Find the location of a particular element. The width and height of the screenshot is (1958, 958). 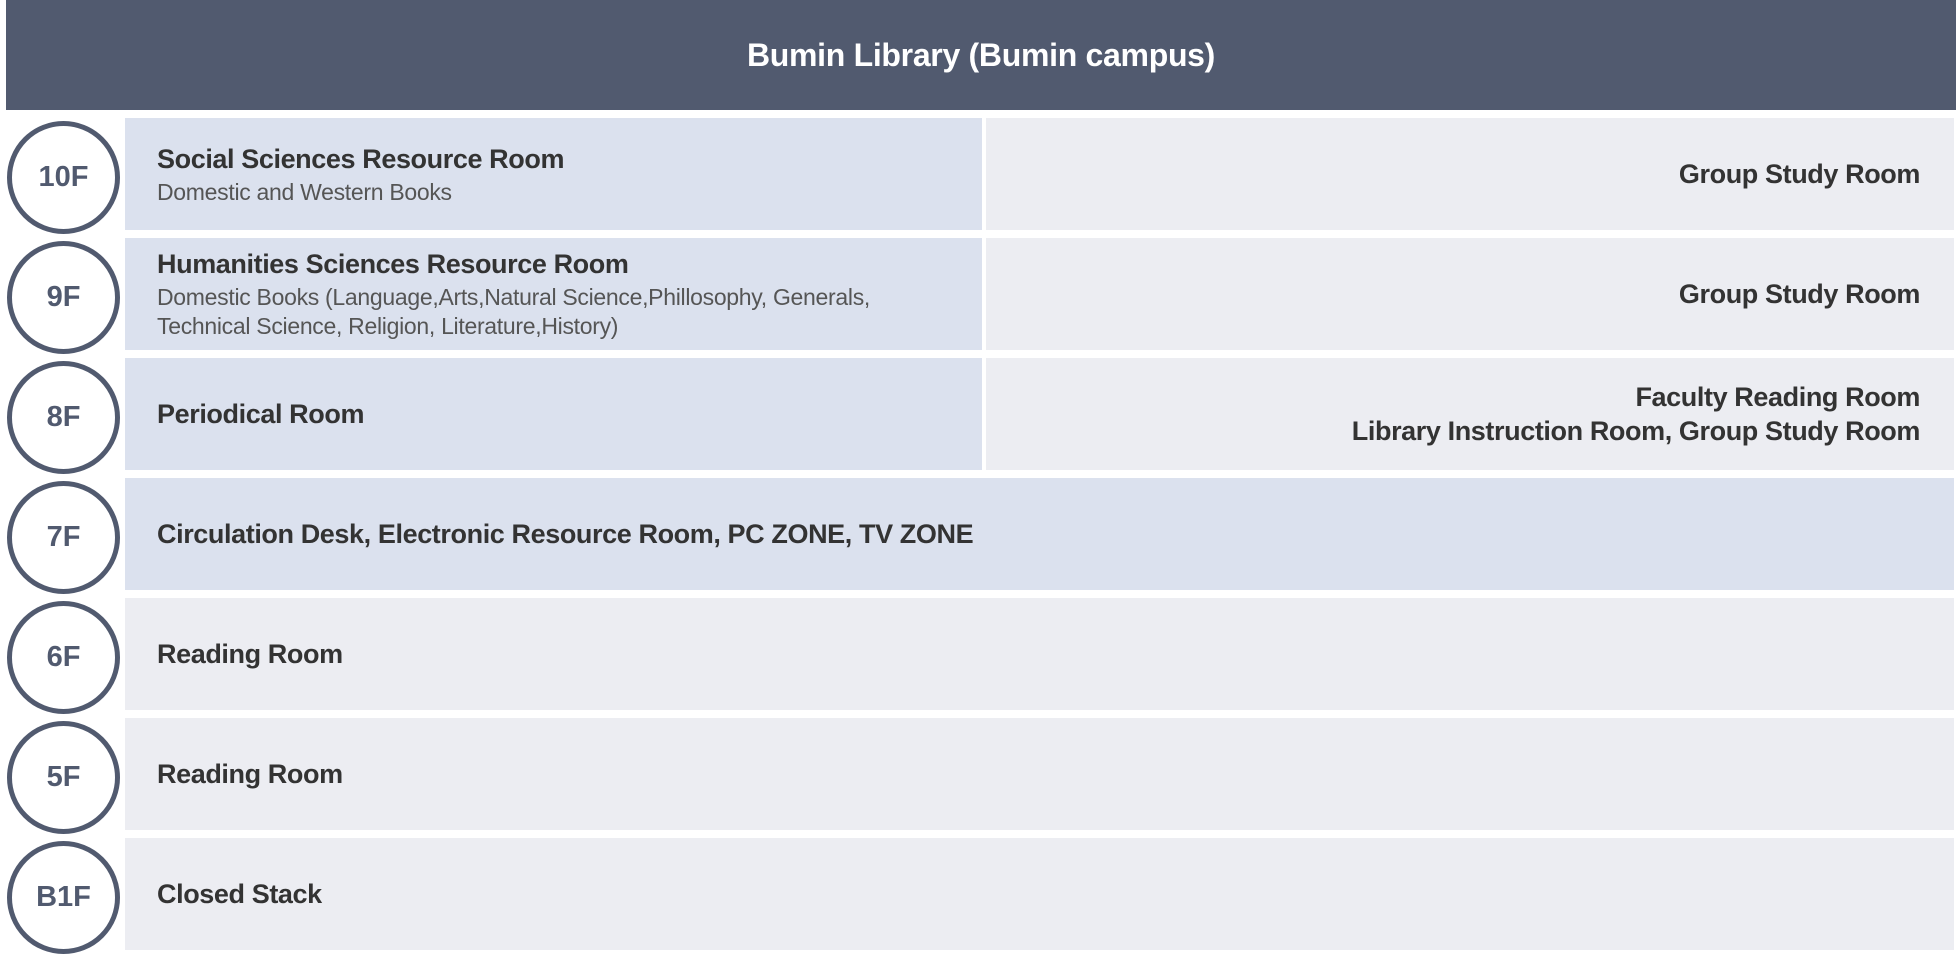

floor-row-6f: 6F Reading Room is located at coordinates (979, 658).